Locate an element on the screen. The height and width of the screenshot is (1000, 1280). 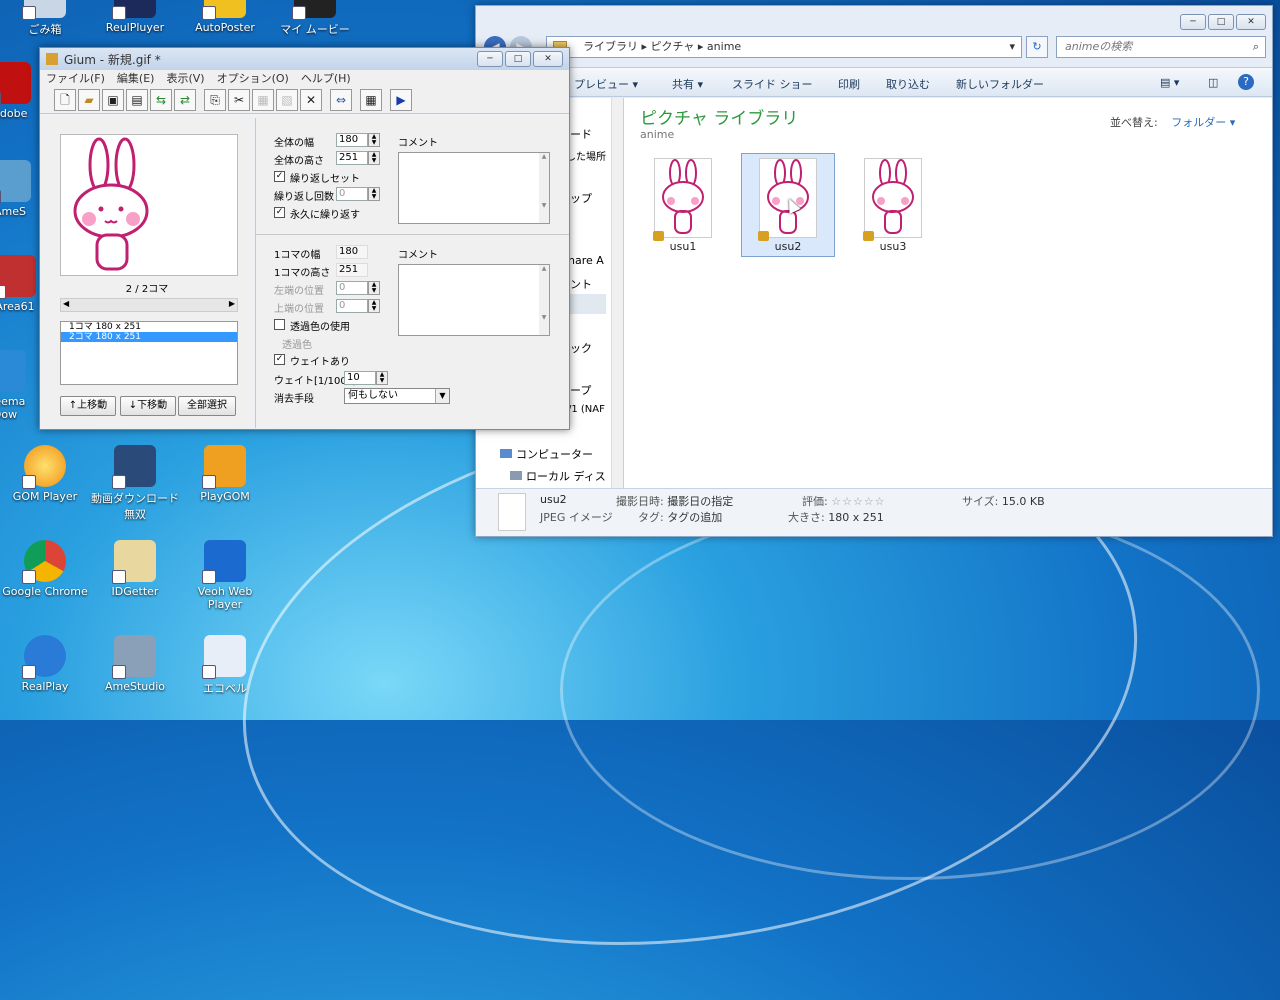
arrange-dropdown: フォルダー is located at coordinates (1198, 122).